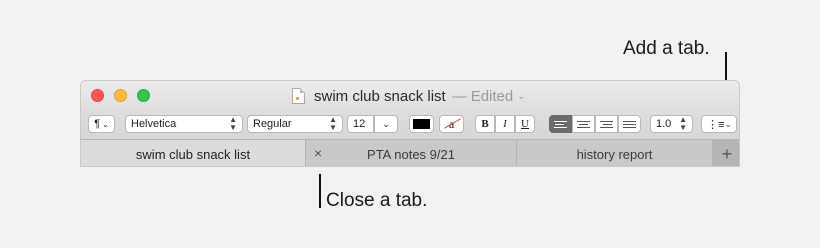 The image size is (820, 248). I want to click on title-bar: swim club snack list — Edited ⌄, so click(410, 96).